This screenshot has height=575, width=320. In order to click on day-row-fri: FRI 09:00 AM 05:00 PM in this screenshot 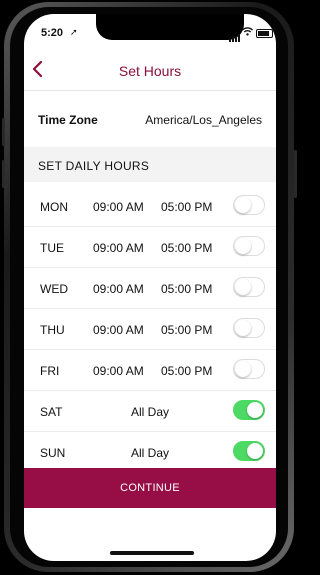, I will do `click(150, 370)`.